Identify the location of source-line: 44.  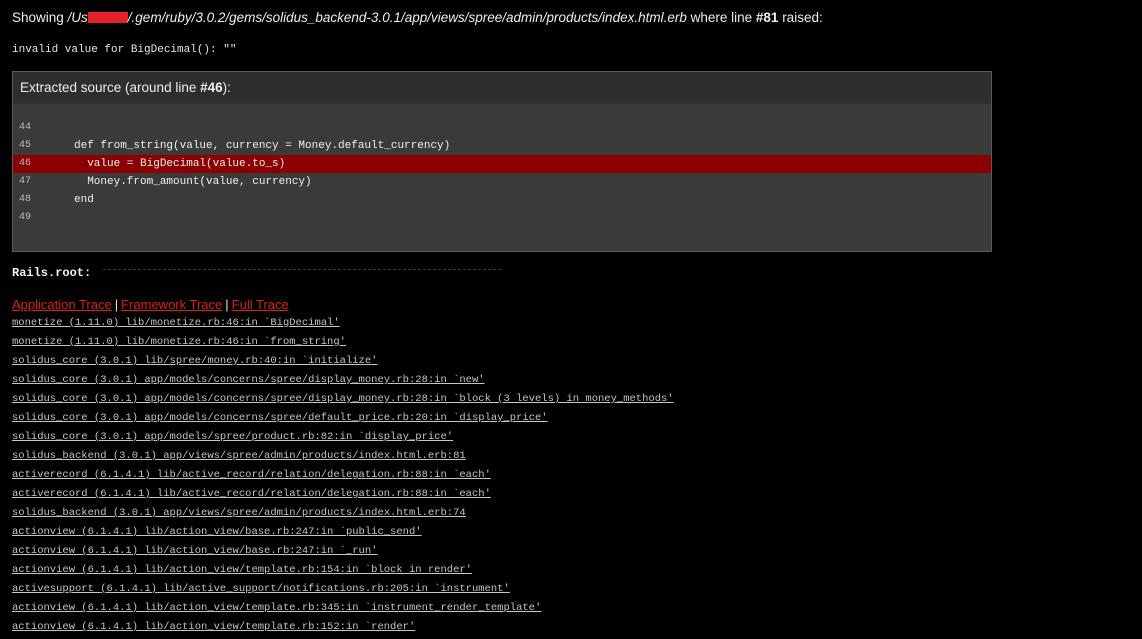
(502, 128).